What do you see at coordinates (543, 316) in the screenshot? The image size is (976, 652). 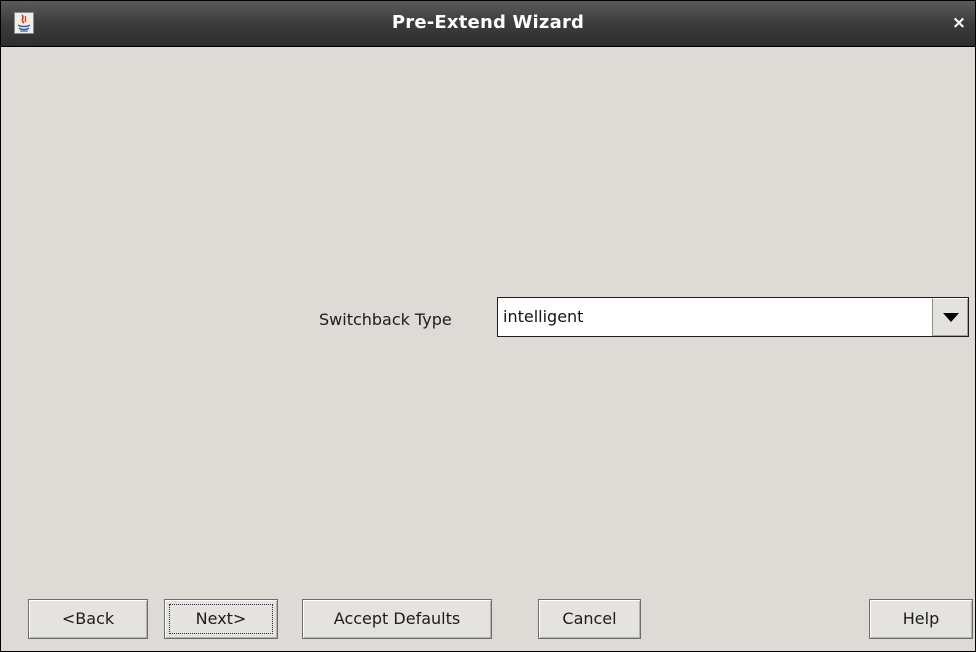 I see `switchback-type-value: intelligent` at bounding box center [543, 316].